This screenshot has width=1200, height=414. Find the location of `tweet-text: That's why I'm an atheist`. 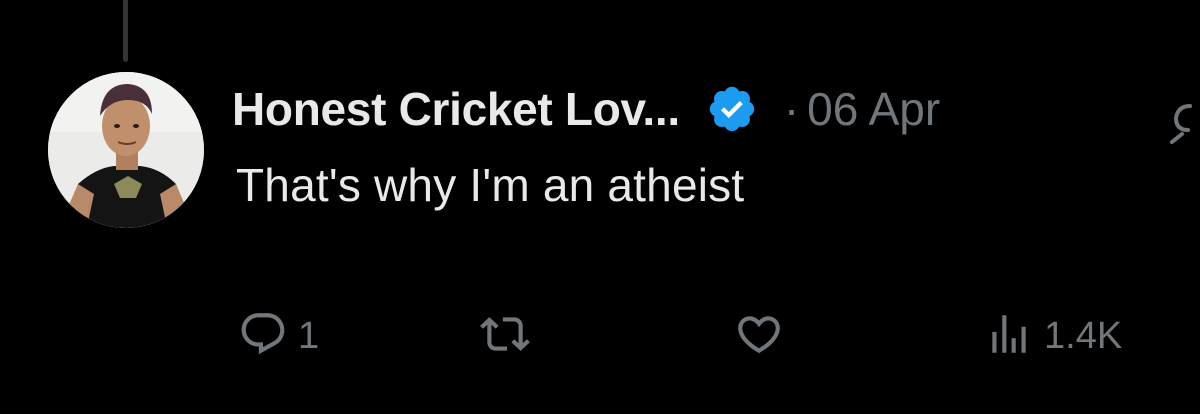

tweet-text: That's why I'm an atheist is located at coordinates (490, 185).